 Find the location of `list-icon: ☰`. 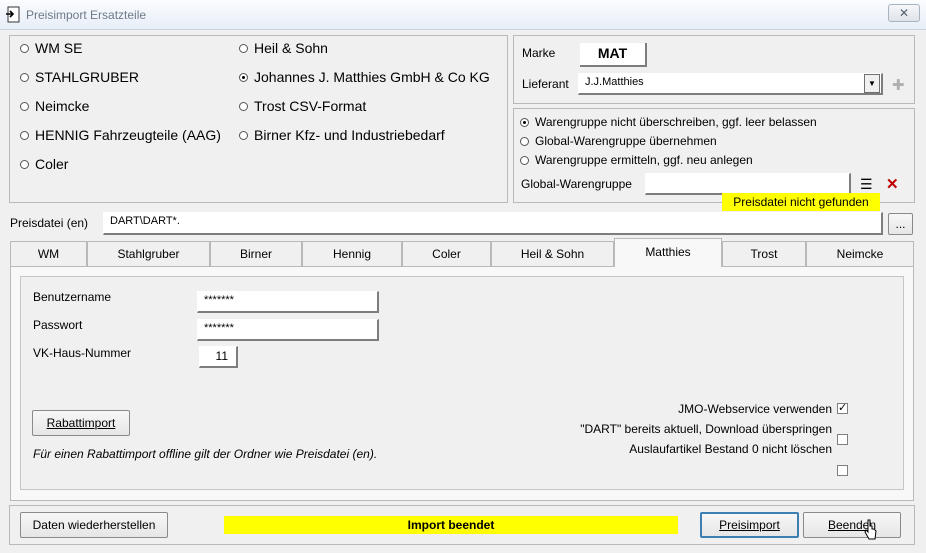

list-icon: ☰ is located at coordinates (866, 184).